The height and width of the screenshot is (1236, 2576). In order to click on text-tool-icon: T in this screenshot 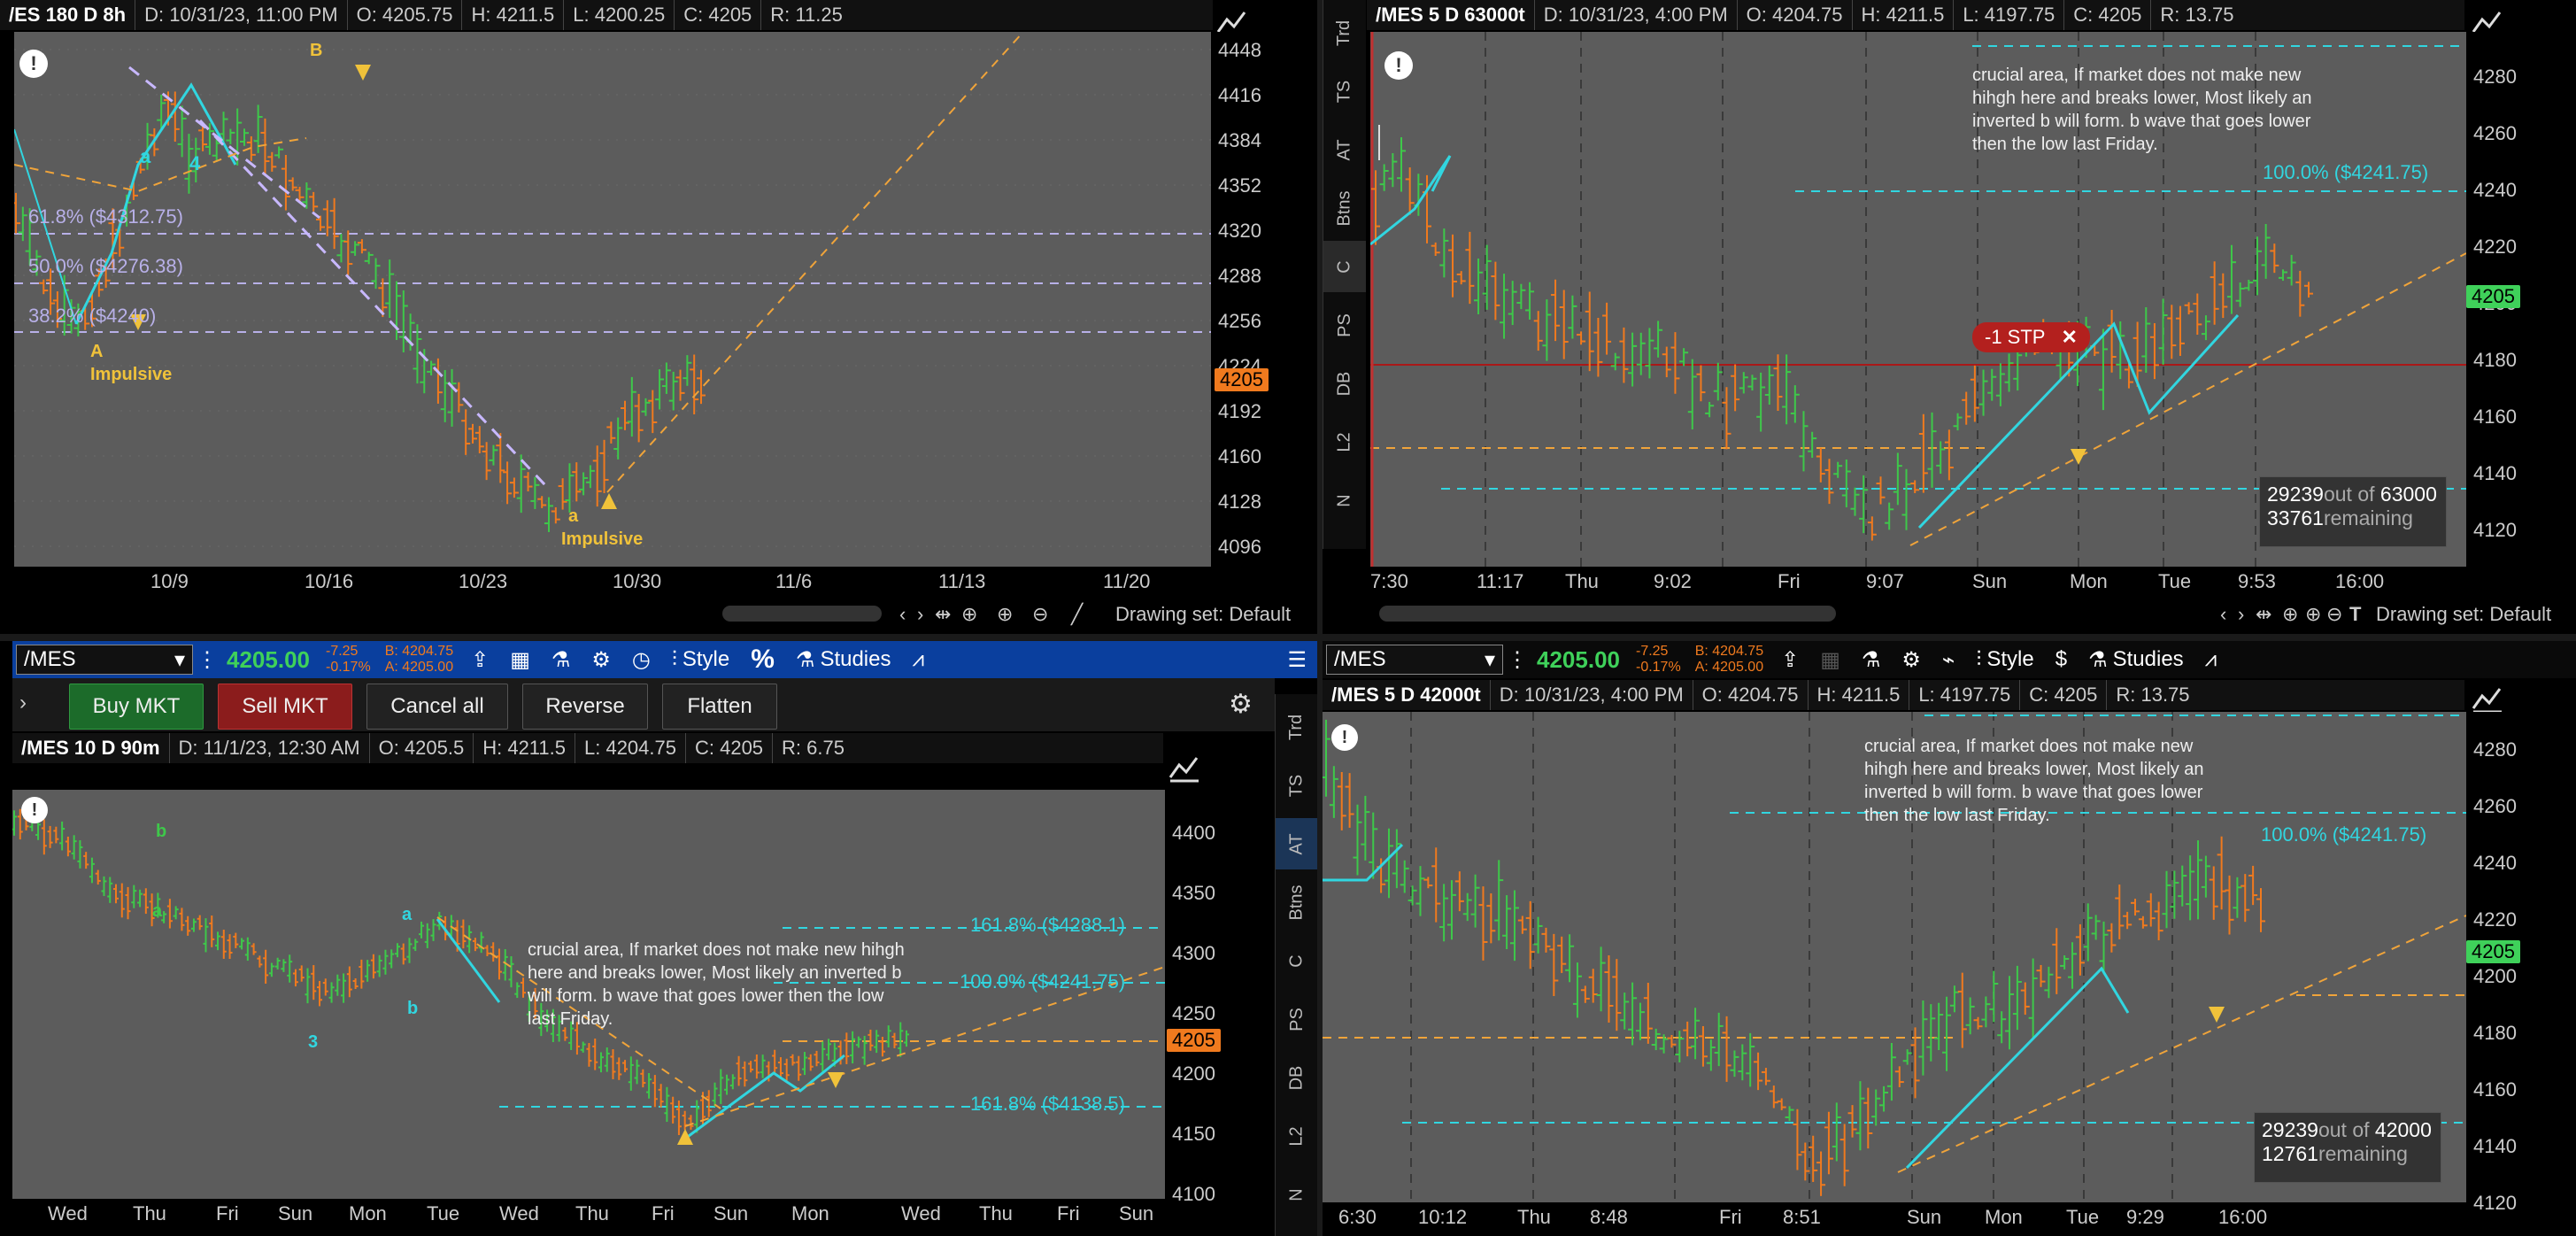, I will do `click(2355, 614)`.